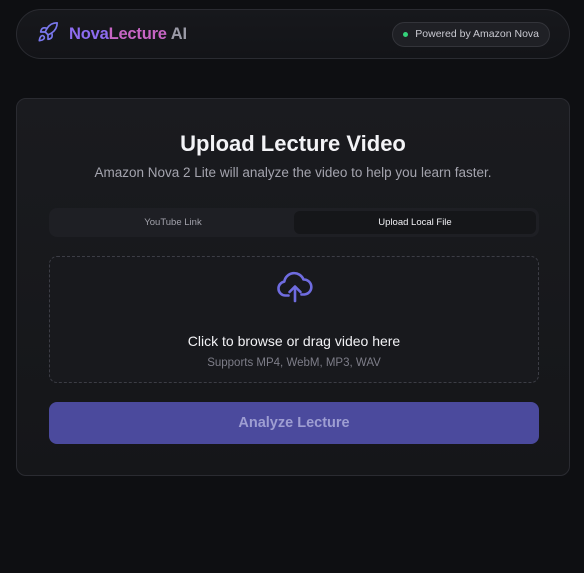  I want to click on analyze-lecture-button: Analyze Lecture, so click(294, 423).